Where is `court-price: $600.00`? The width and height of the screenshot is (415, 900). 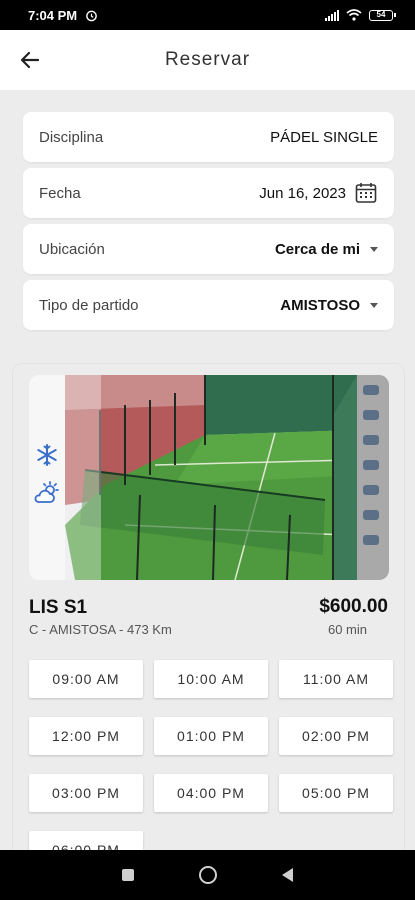
court-price: $600.00 is located at coordinates (353, 606).